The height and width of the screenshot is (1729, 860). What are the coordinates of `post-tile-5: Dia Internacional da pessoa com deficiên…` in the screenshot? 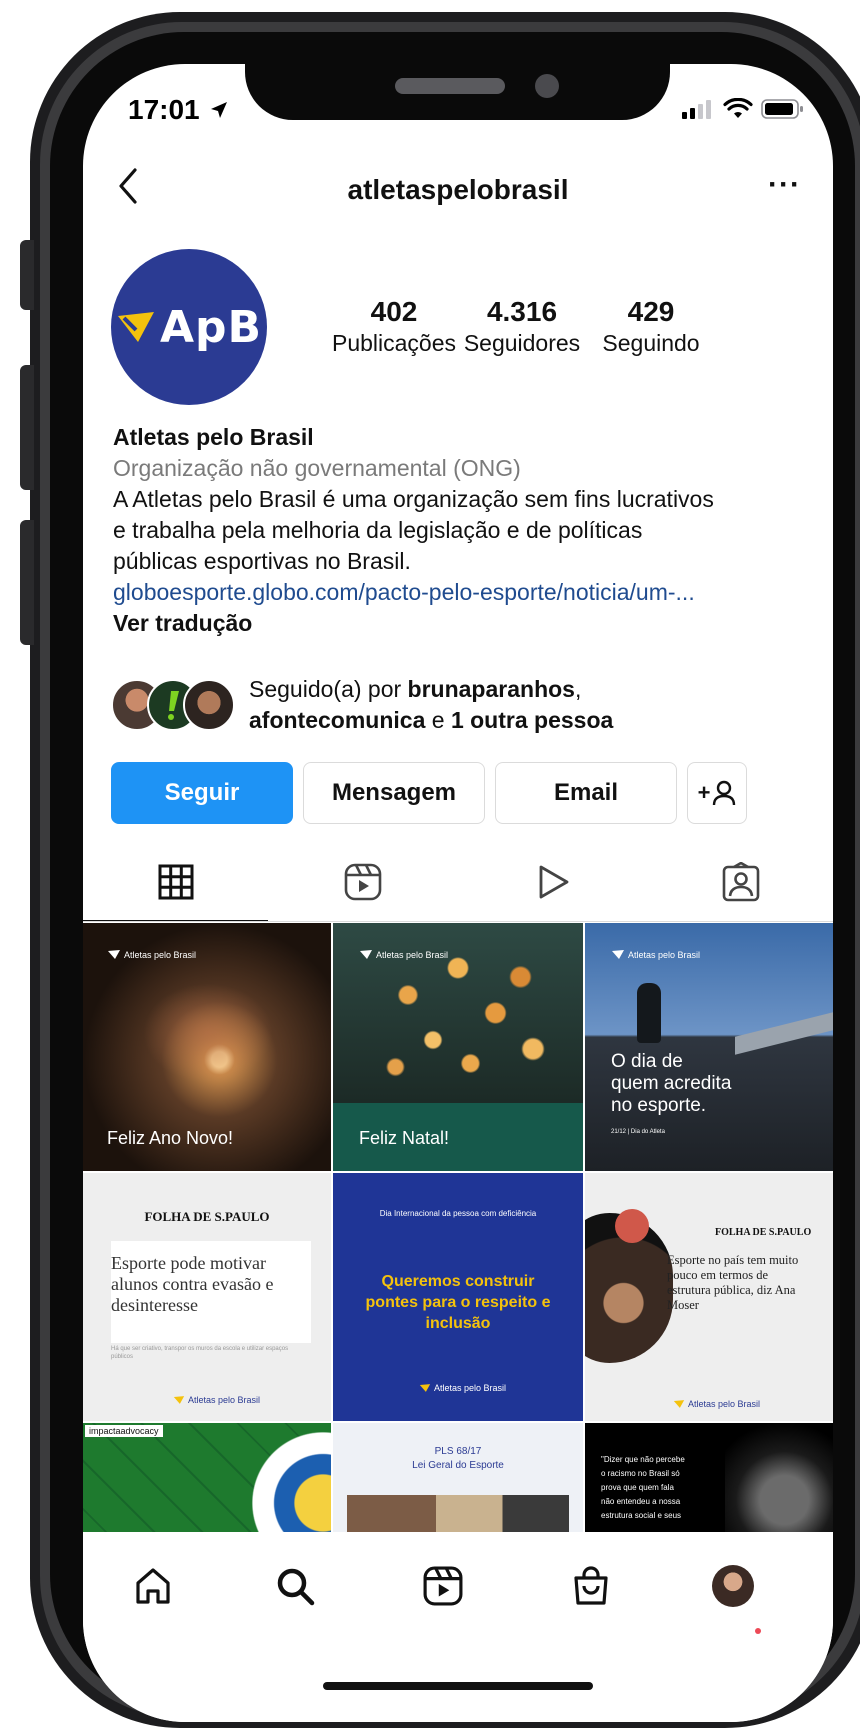 It's located at (458, 1297).